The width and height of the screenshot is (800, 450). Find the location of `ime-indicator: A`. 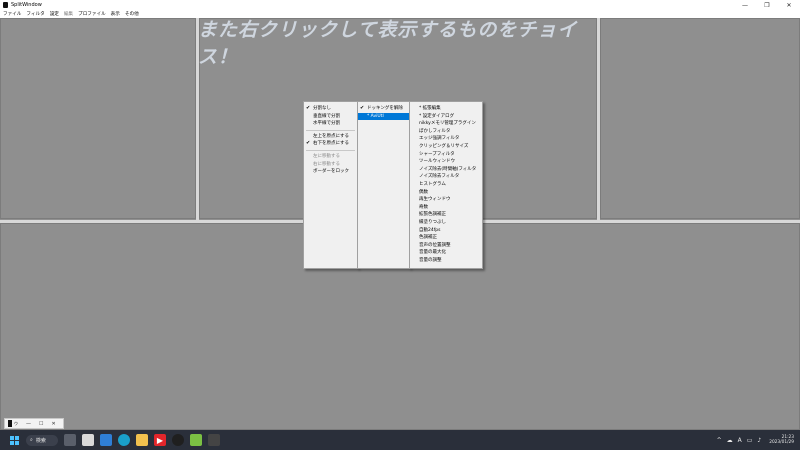

ime-indicator: A is located at coordinates (740, 440).